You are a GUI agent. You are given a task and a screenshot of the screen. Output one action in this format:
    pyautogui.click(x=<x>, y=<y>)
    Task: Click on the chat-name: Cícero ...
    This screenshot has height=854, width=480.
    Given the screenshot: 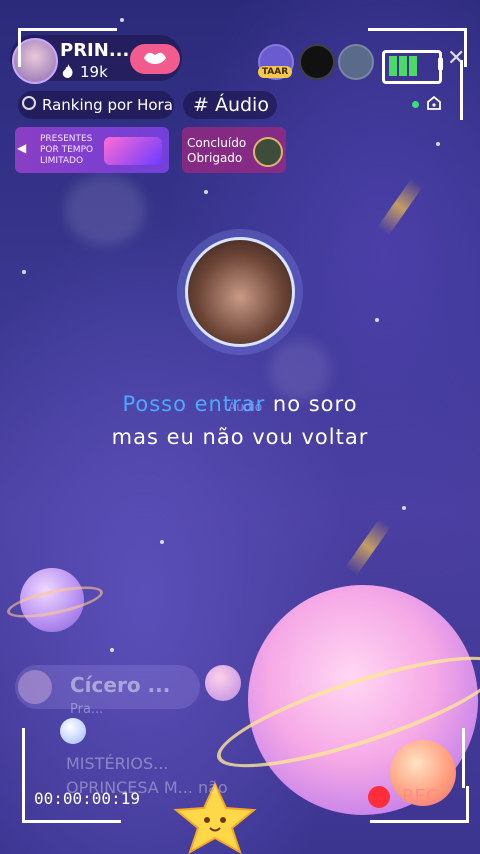 What is the action you would take?
    pyautogui.click(x=120, y=685)
    